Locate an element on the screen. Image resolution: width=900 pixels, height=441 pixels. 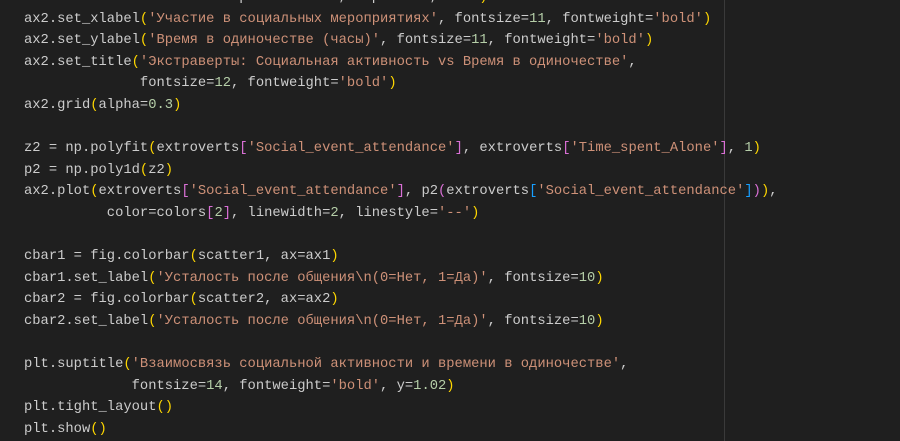
code-token: color=colors is located at coordinates (115, 213).